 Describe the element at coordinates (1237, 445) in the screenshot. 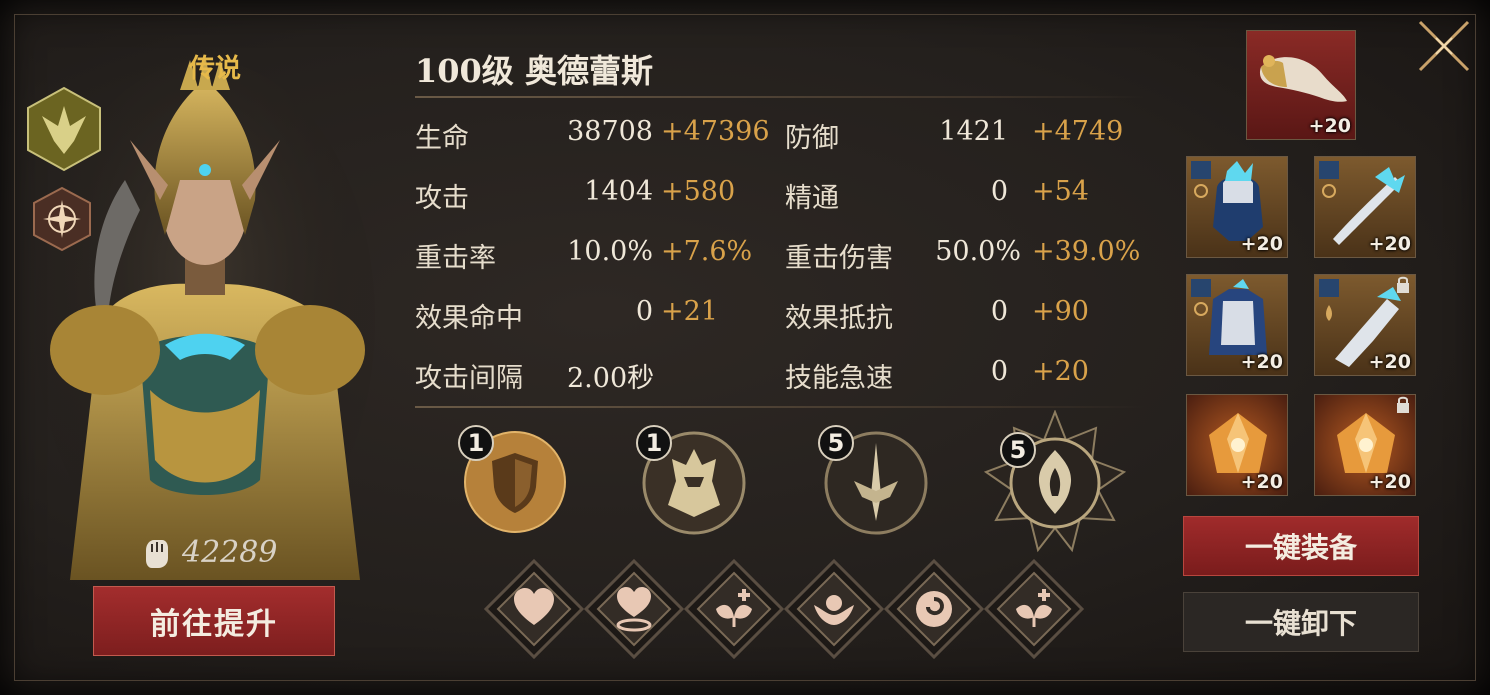

I see `equip-slot-gem-1: +20` at that location.